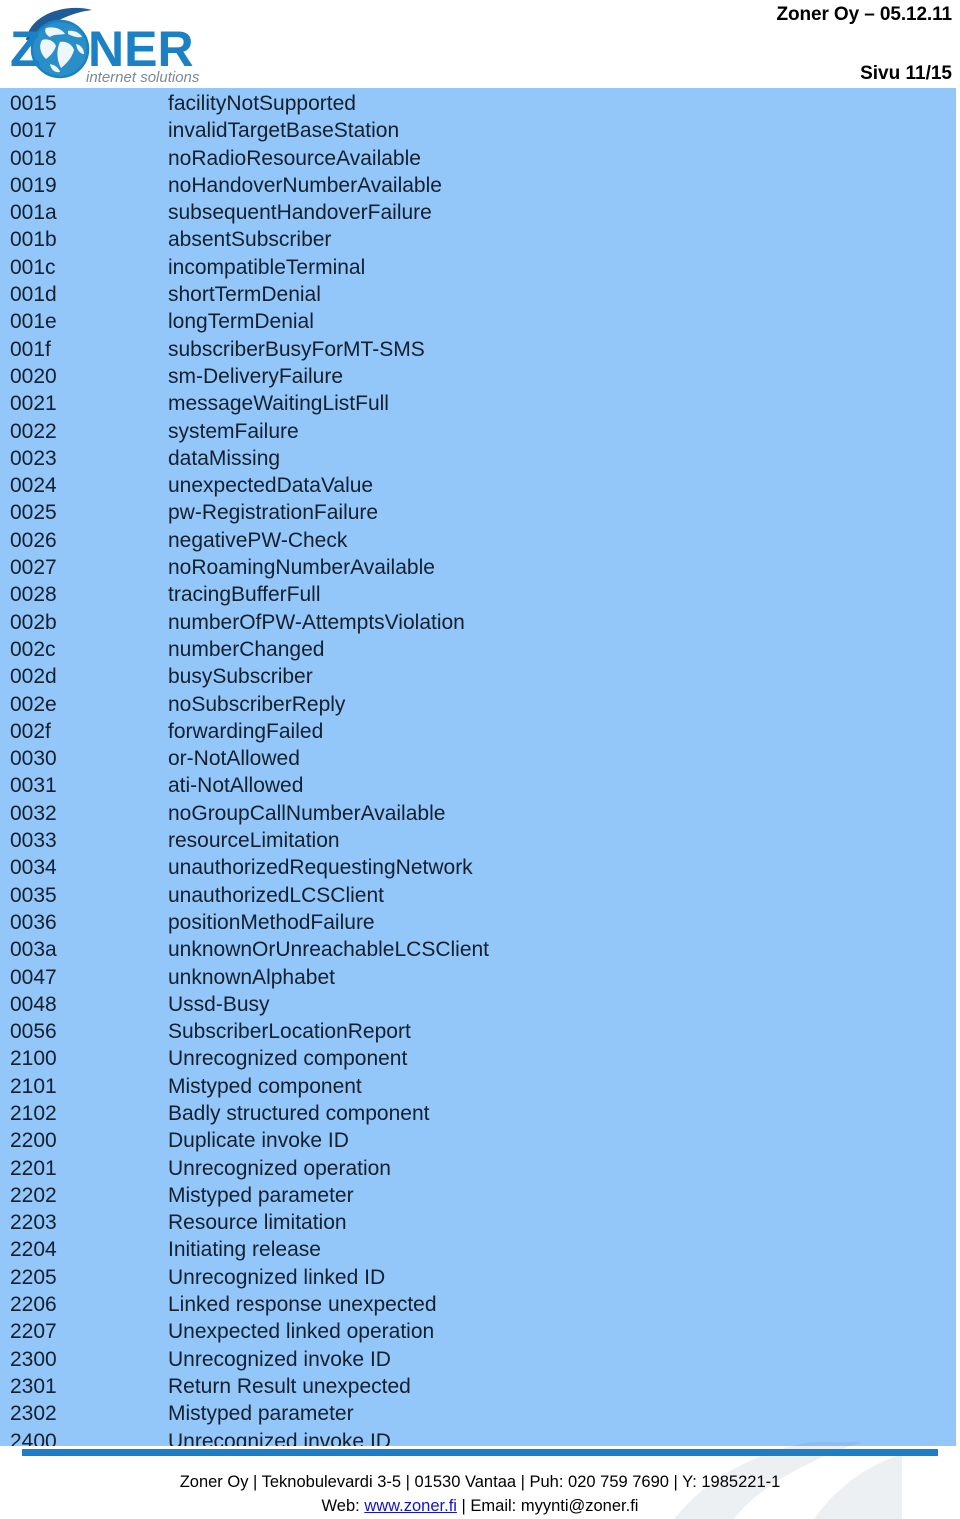 The image size is (960, 1519). I want to click on table-row: 2206 Linked response unexpected, so click(478, 1304).